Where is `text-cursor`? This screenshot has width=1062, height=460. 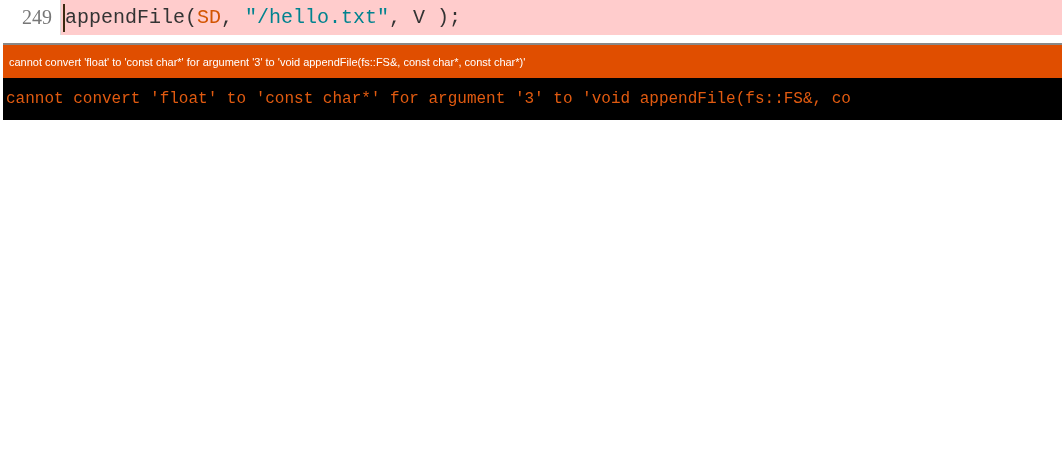 text-cursor is located at coordinates (64, 17).